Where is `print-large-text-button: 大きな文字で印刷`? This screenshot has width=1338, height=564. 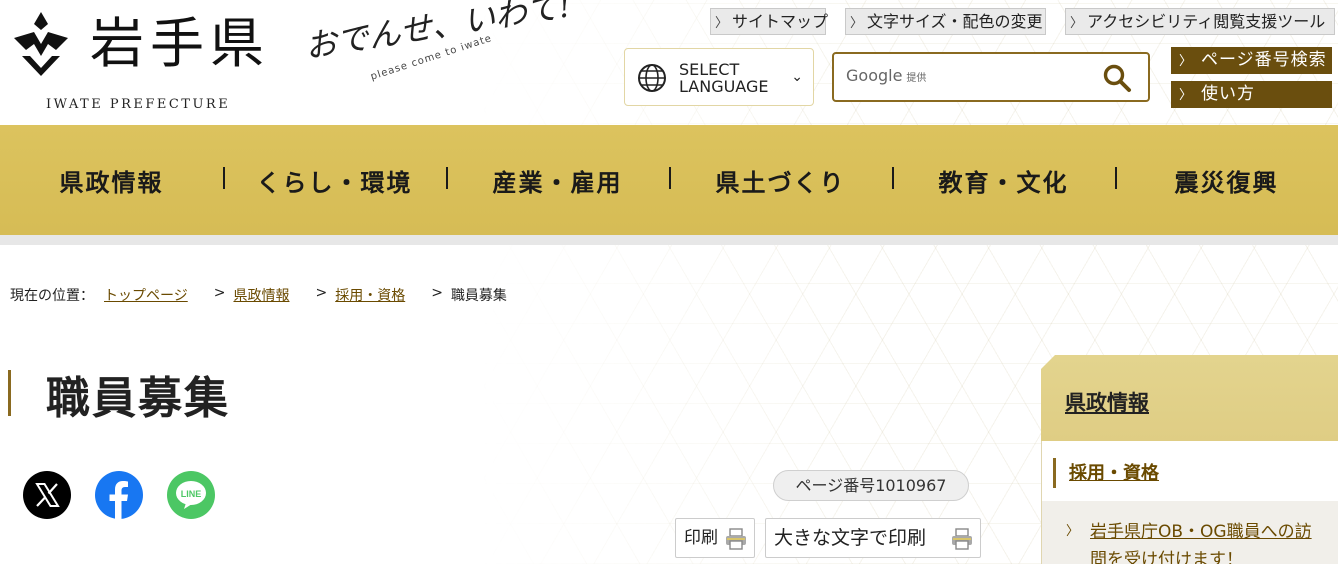 print-large-text-button: 大きな文字で印刷 is located at coordinates (873, 538).